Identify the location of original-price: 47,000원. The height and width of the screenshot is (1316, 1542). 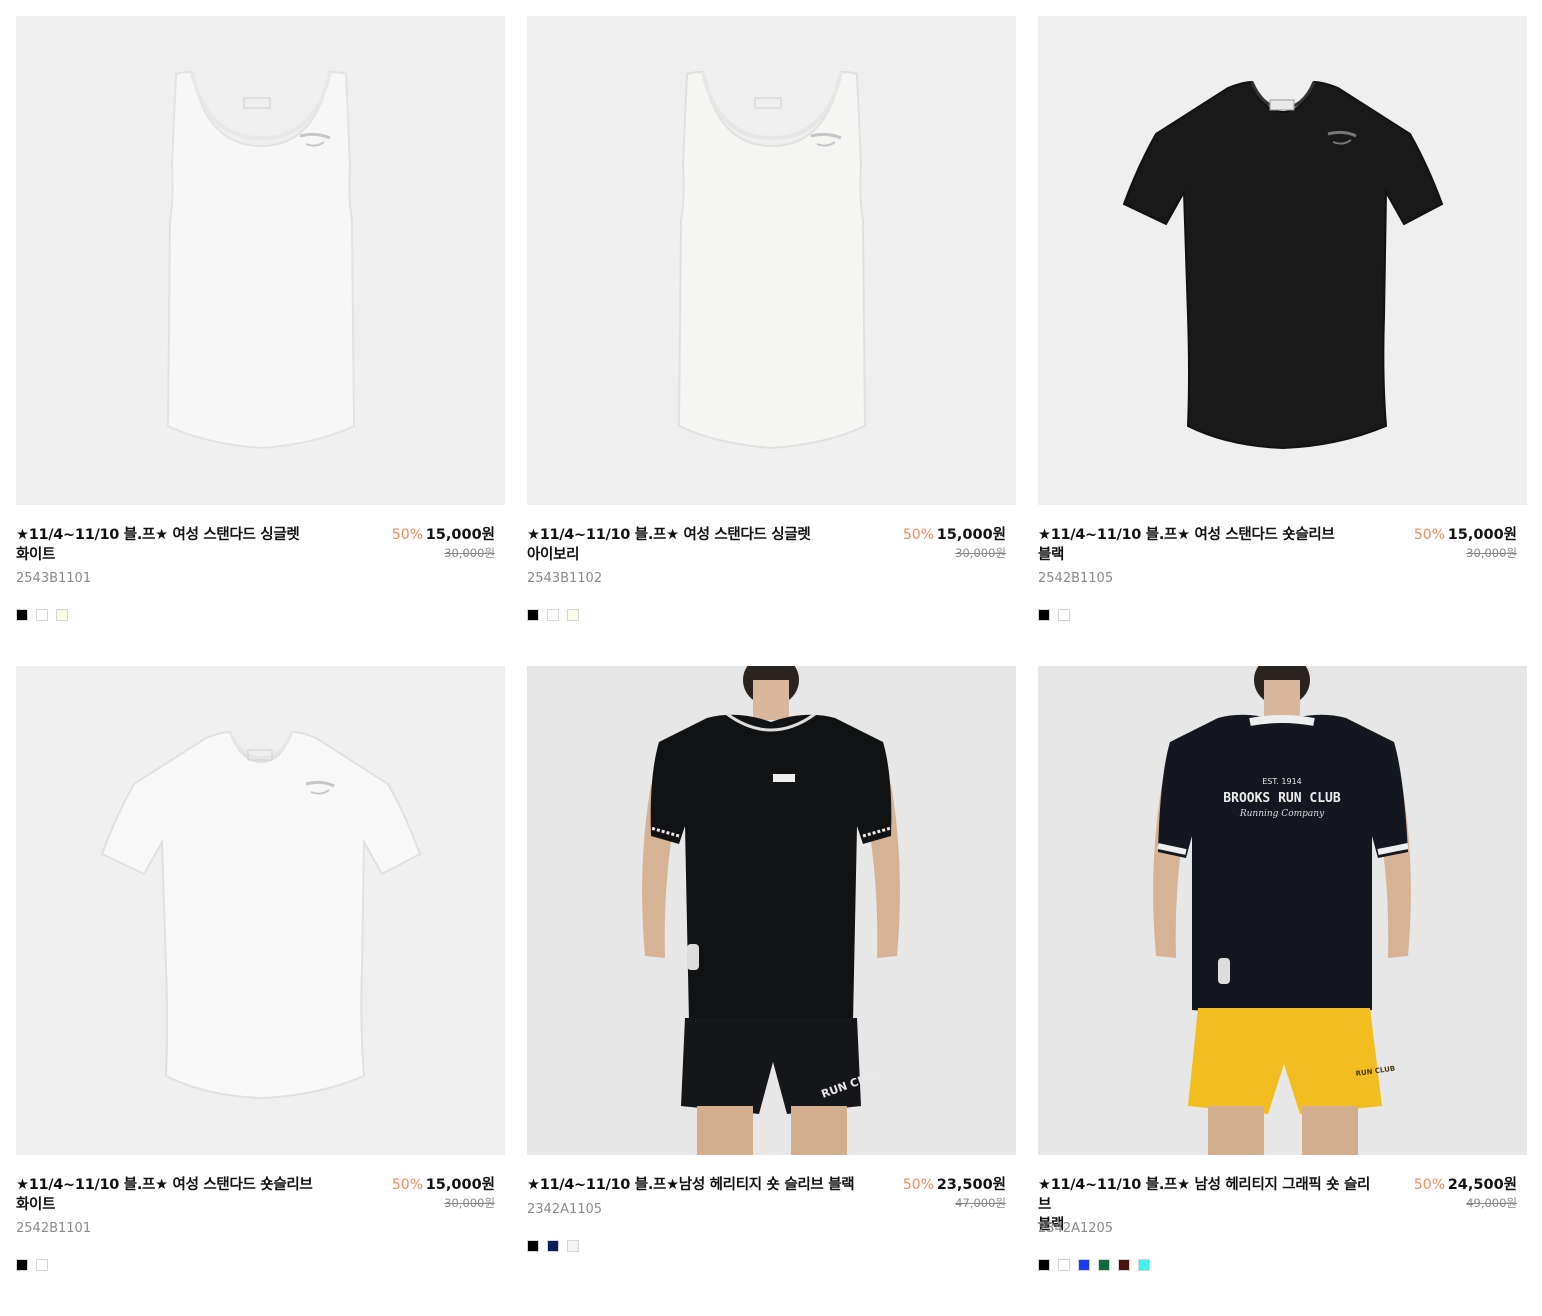
(980, 1203).